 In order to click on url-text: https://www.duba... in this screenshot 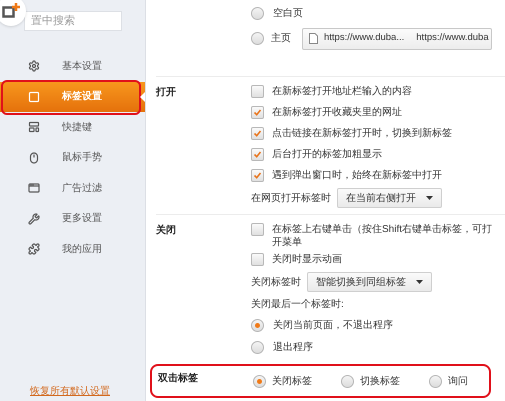, I will do `click(364, 38)`.